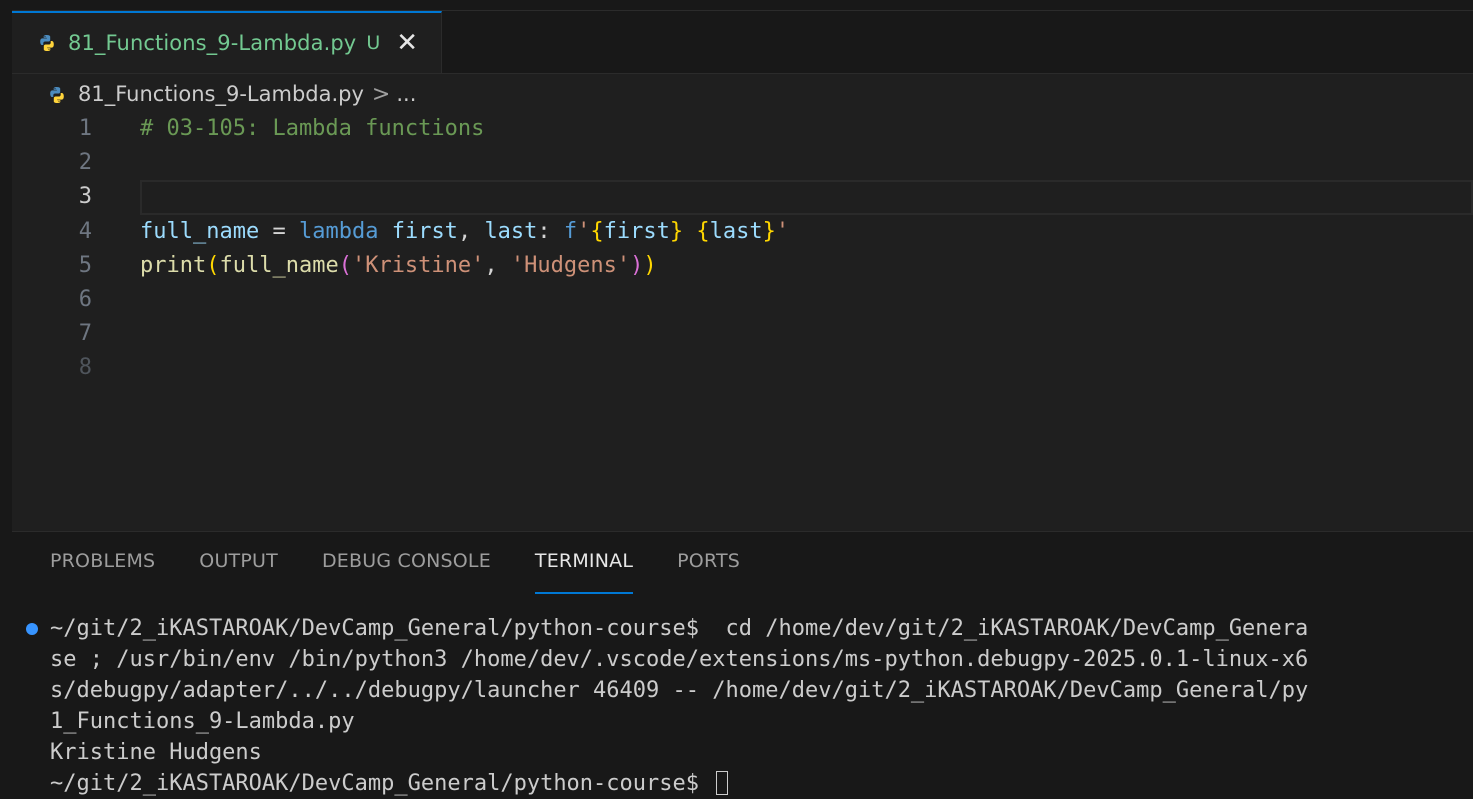 The width and height of the screenshot is (1473, 799). I want to click on untracked-status-badge: U, so click(373, 43).